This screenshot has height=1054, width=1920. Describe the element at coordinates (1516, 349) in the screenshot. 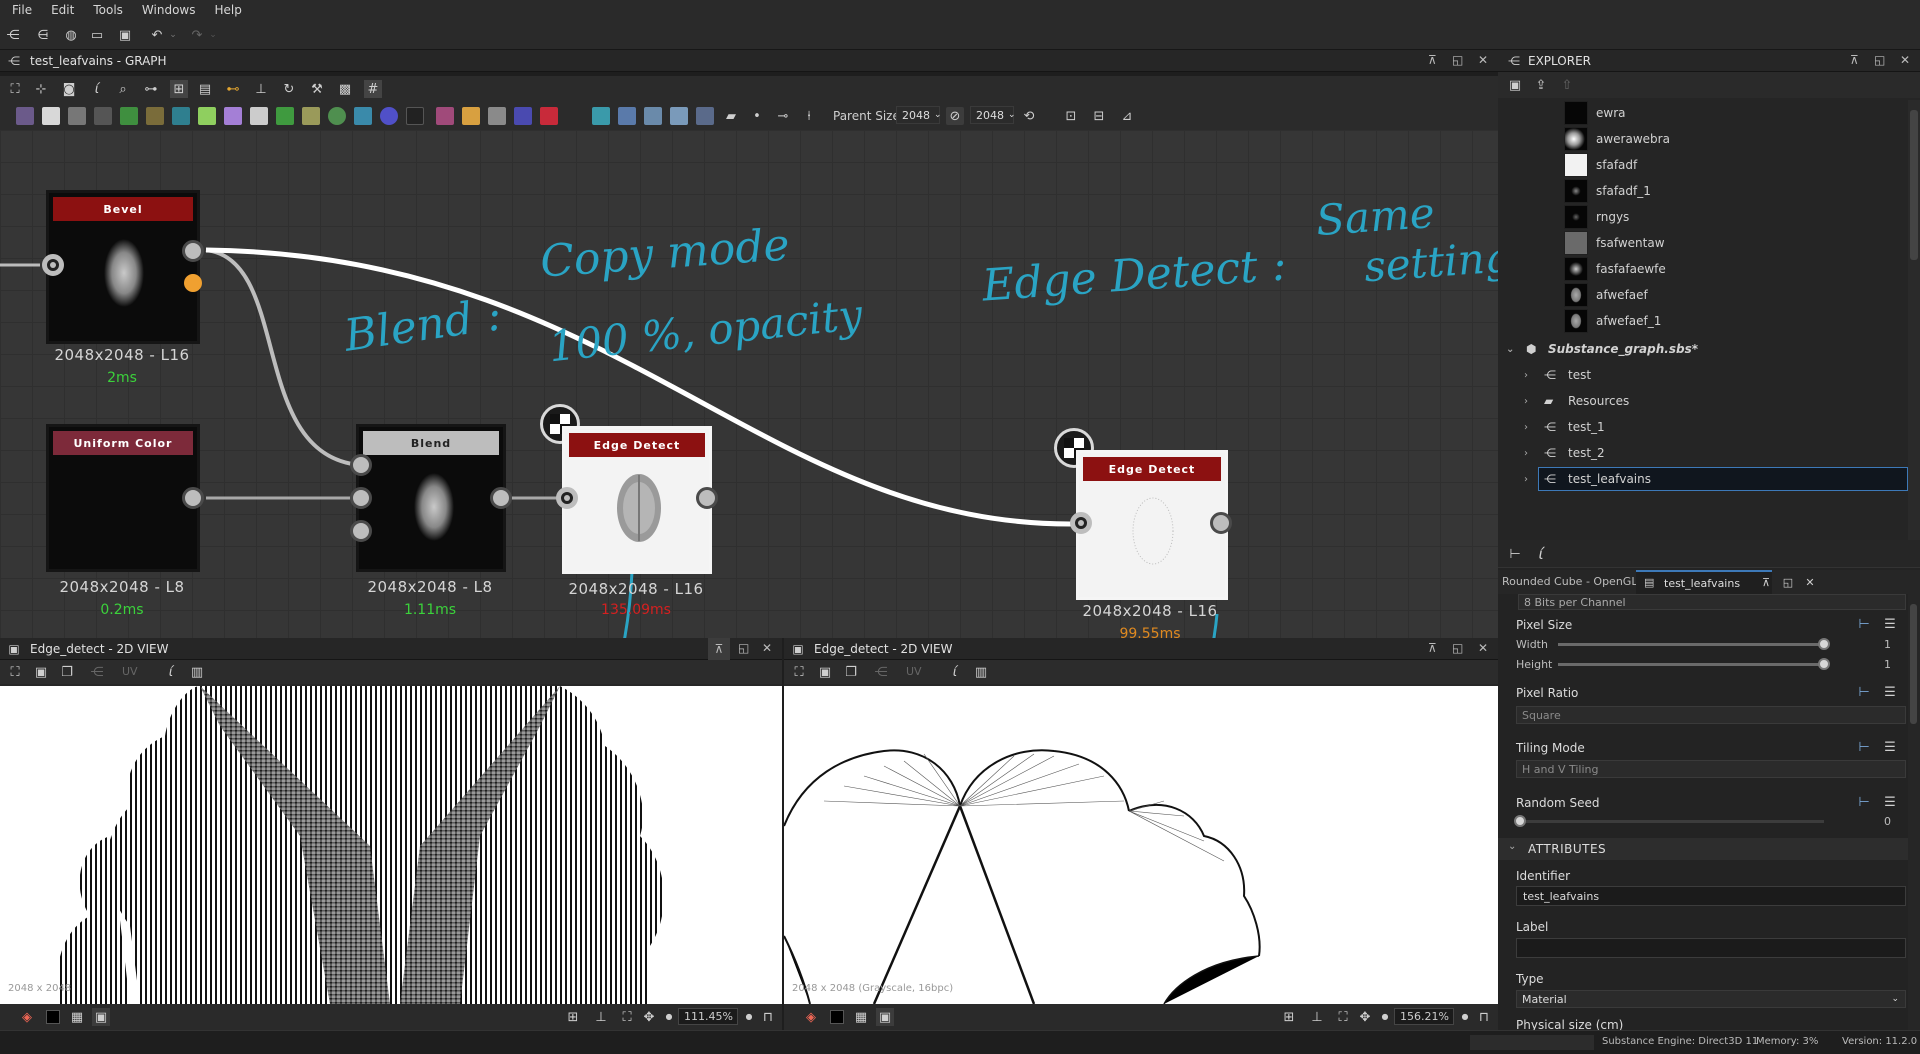

I see `chevron-down-icon: ⌄` at that location.